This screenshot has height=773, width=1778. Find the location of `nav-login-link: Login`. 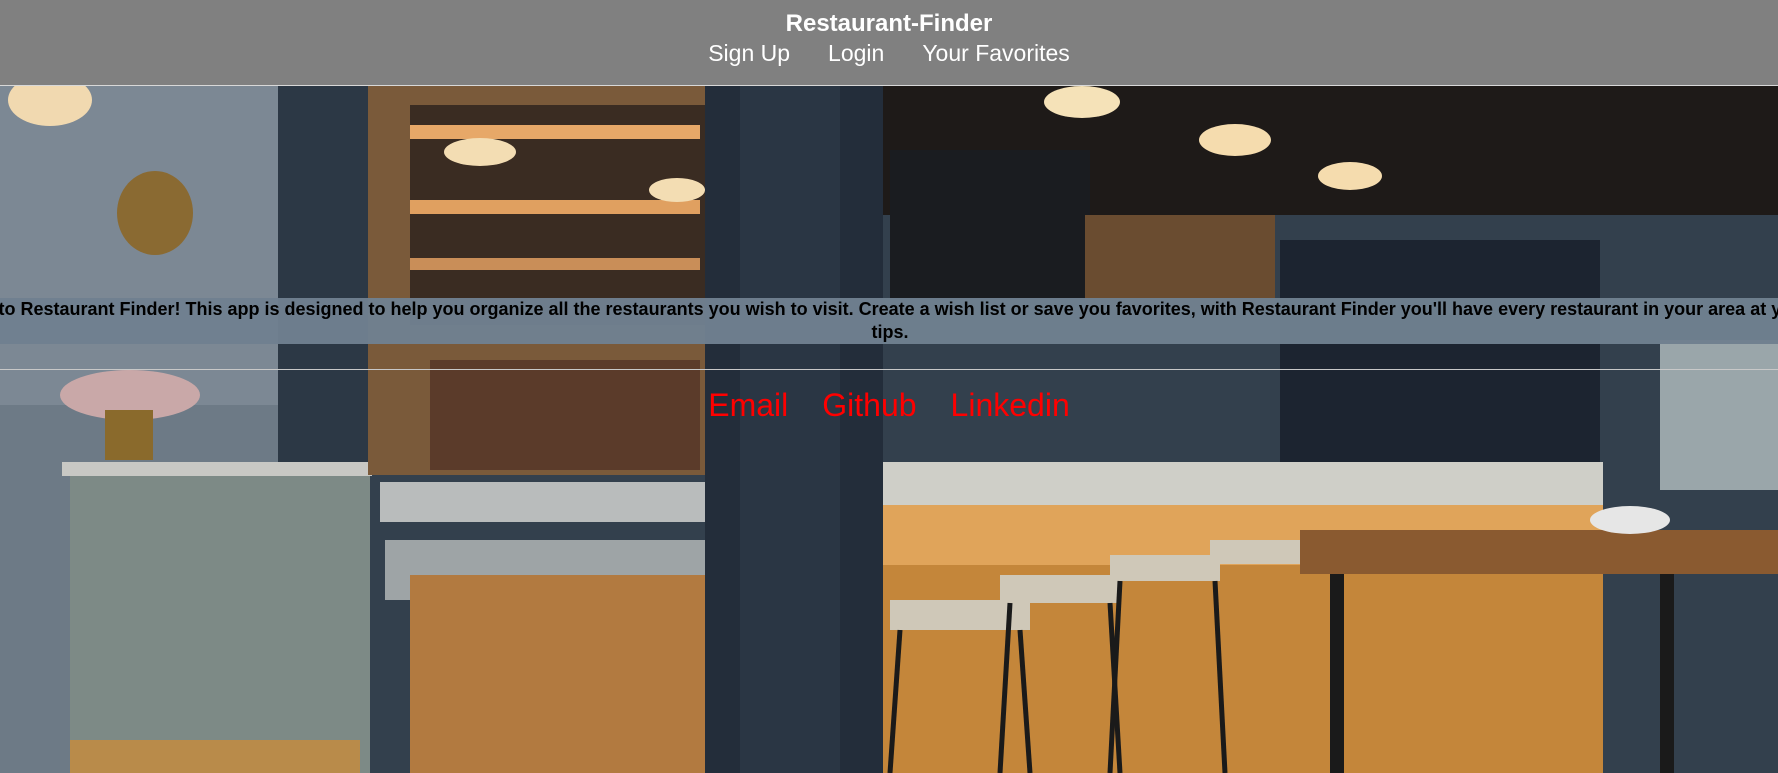

nav-login-link: Login is located at coordinates (856, 53).